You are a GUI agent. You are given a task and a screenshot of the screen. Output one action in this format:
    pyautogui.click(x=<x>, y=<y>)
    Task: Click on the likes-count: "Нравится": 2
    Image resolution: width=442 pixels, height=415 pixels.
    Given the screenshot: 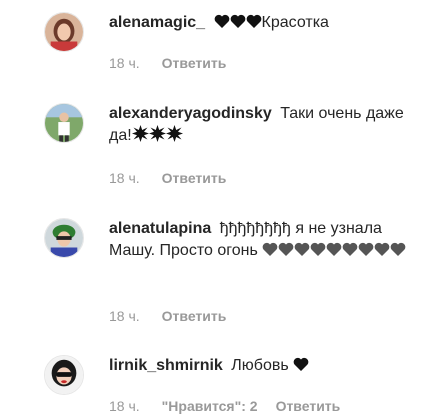 What is the action you would take?
    pyautogui.click(x=210, y=406)
    